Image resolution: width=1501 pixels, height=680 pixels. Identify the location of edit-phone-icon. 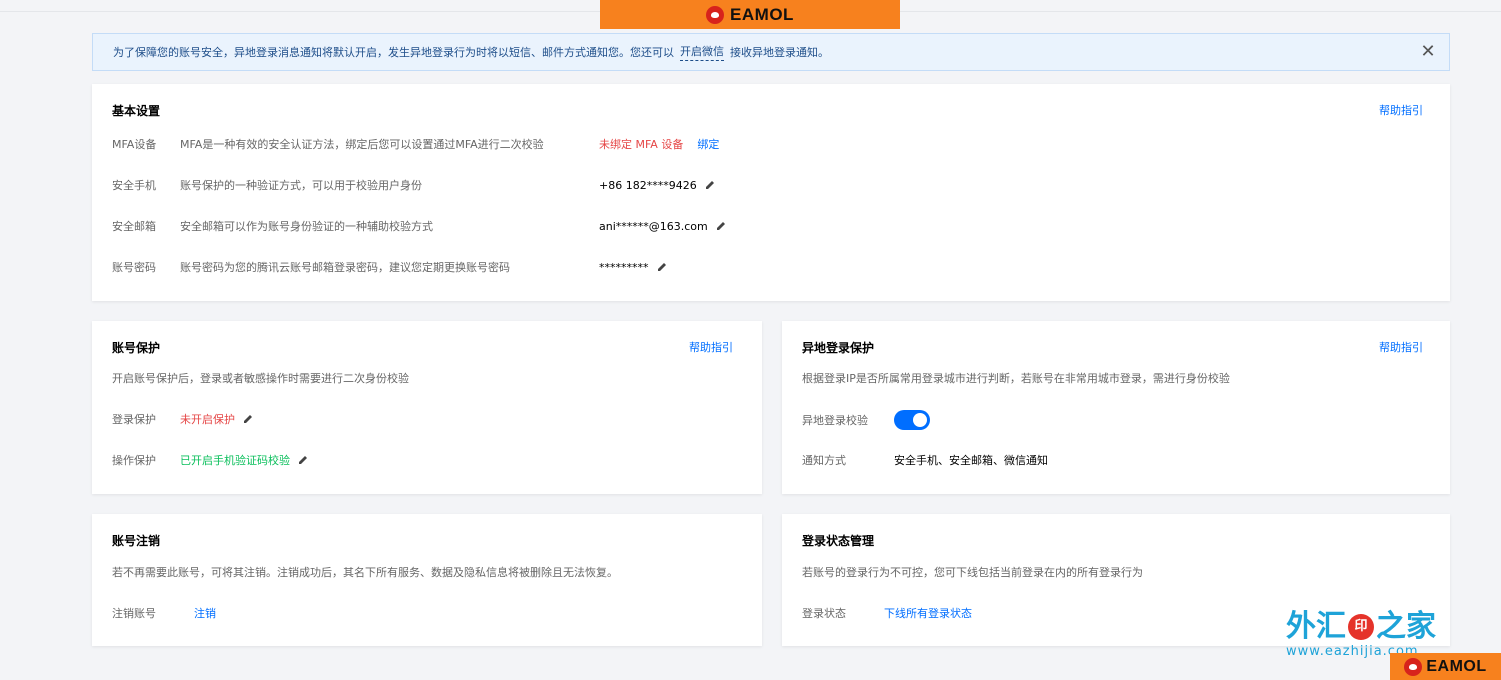
(710, 185).